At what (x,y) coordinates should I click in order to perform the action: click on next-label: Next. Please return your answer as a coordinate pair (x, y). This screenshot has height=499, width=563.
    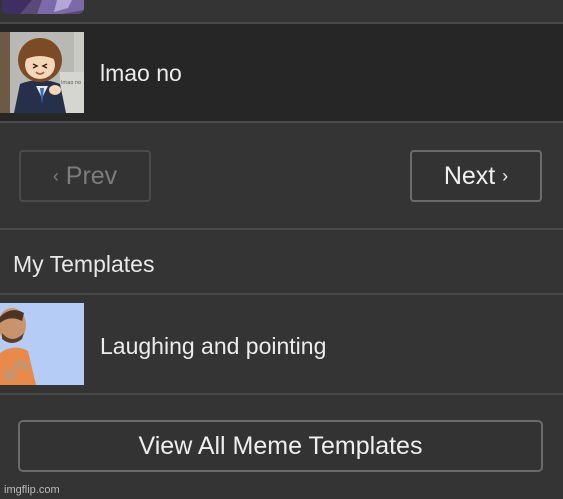
    Looking at the image, I should click on (469, 176).